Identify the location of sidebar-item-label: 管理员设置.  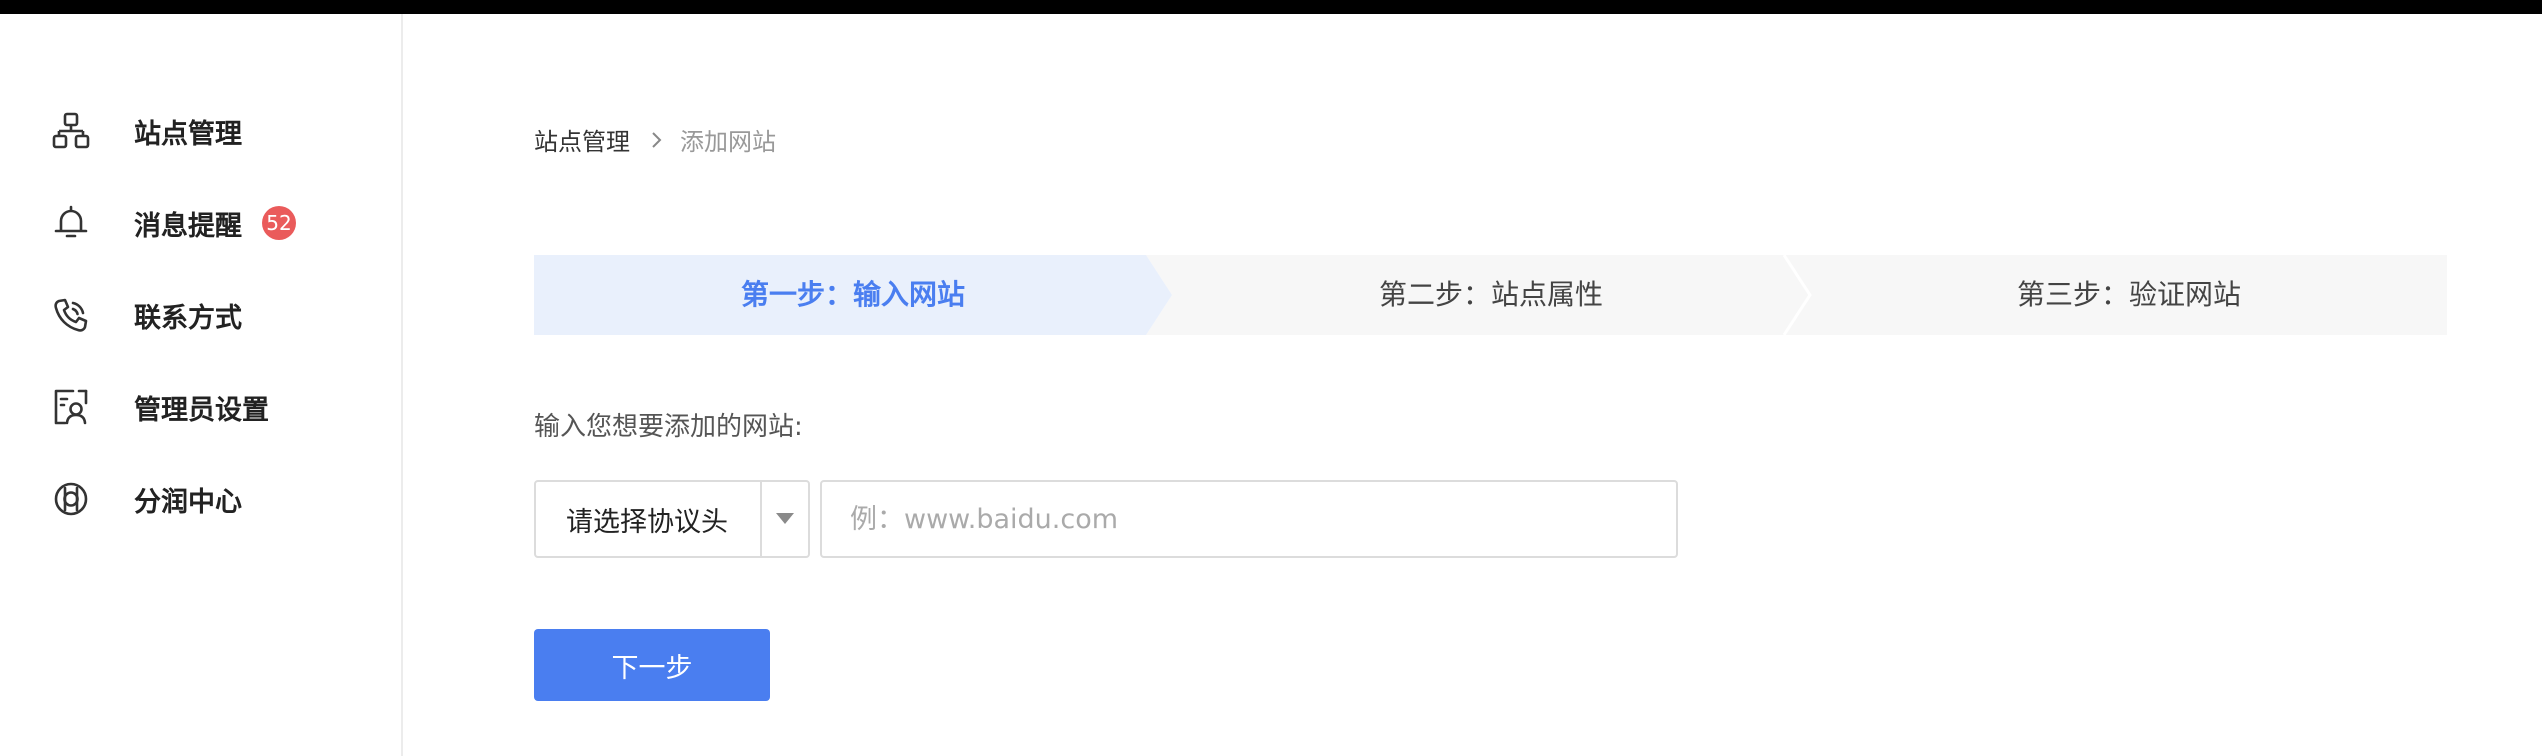
(201, 410).